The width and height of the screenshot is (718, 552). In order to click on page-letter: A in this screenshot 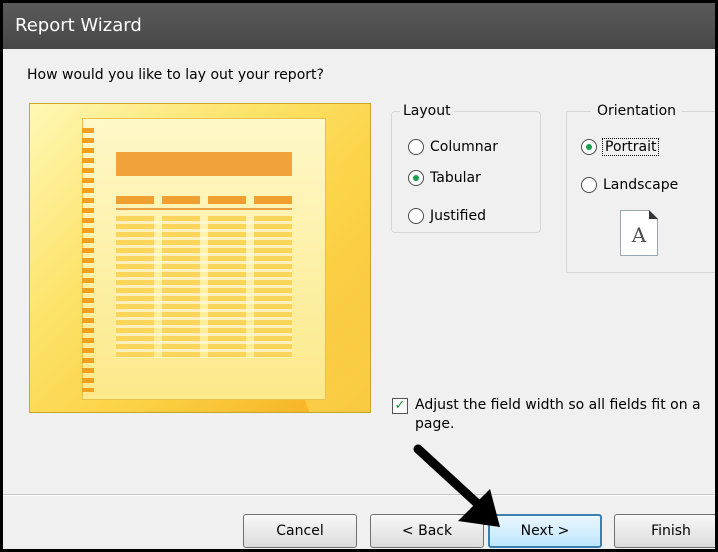, I will do `click(639, 235)`.